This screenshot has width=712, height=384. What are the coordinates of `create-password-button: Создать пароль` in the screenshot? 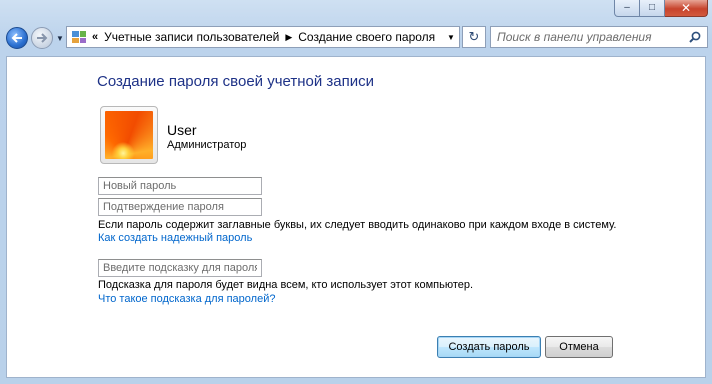 It's located at (489, 347).